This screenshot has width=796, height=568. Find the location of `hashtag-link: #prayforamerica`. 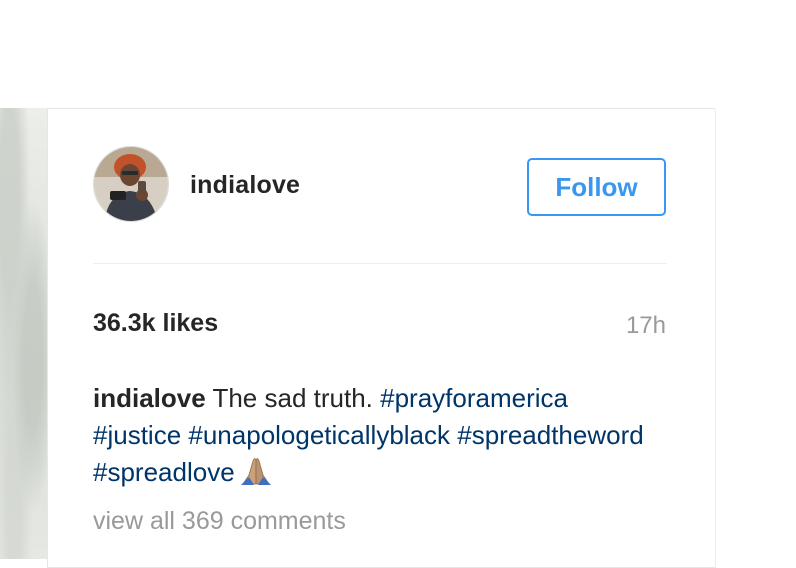

hashtag-link: #prayforamerica is located at coordinates (474, 398).